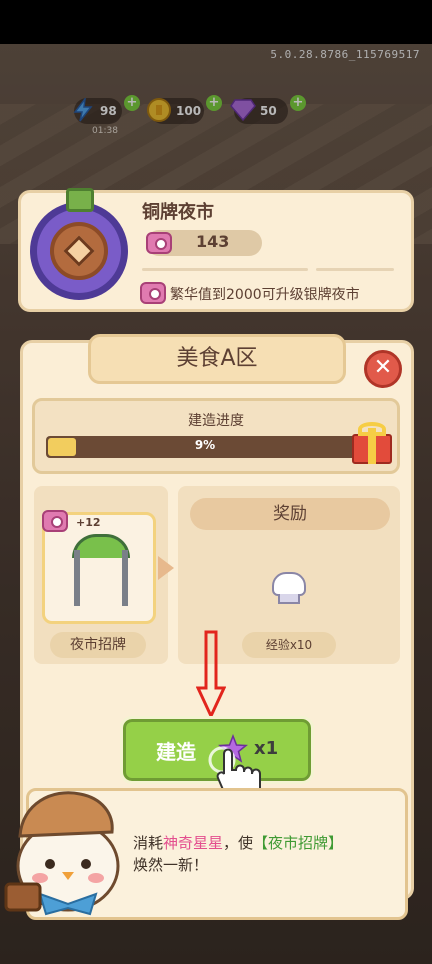 This screenshot has width=432, height=964. What do you see at coordinates (265, 295) in the screenshot?
I see `rank-description: 繁华值到2000可升级银牌夜市` at bounding box center [265, 295].